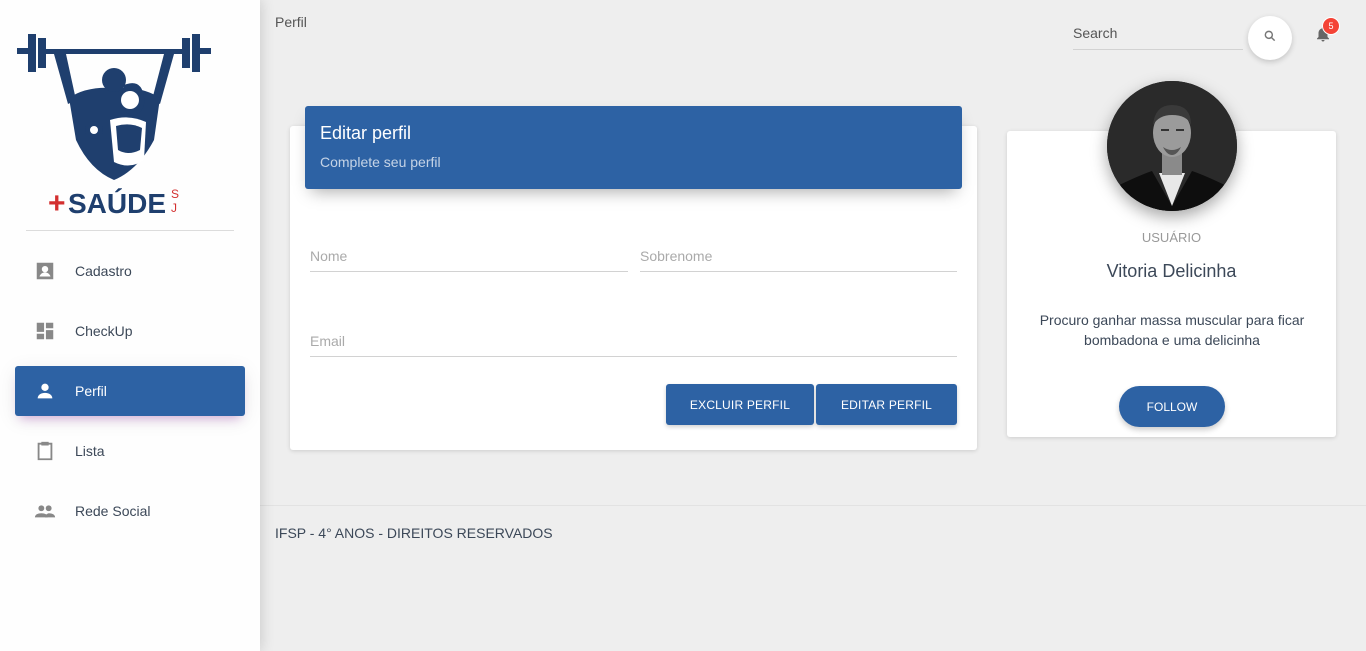 This screenshot has width=1366, height=651. I want to click on search-input, so click(1158, 31).